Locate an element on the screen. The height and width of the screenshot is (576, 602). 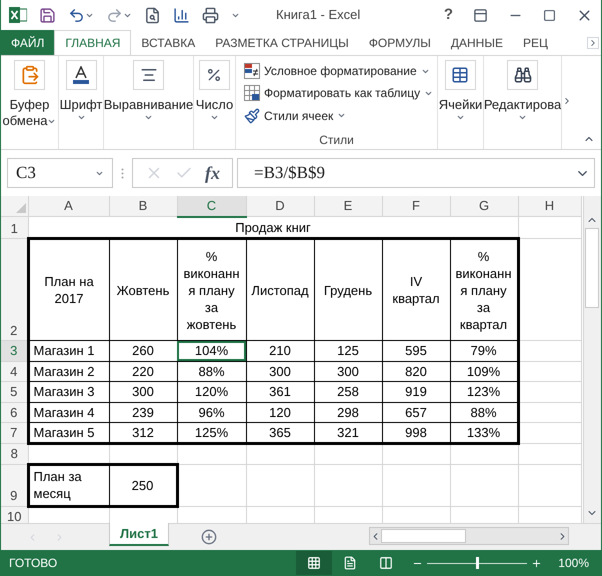
row-header: 9 is located at coordinates (14, 485).